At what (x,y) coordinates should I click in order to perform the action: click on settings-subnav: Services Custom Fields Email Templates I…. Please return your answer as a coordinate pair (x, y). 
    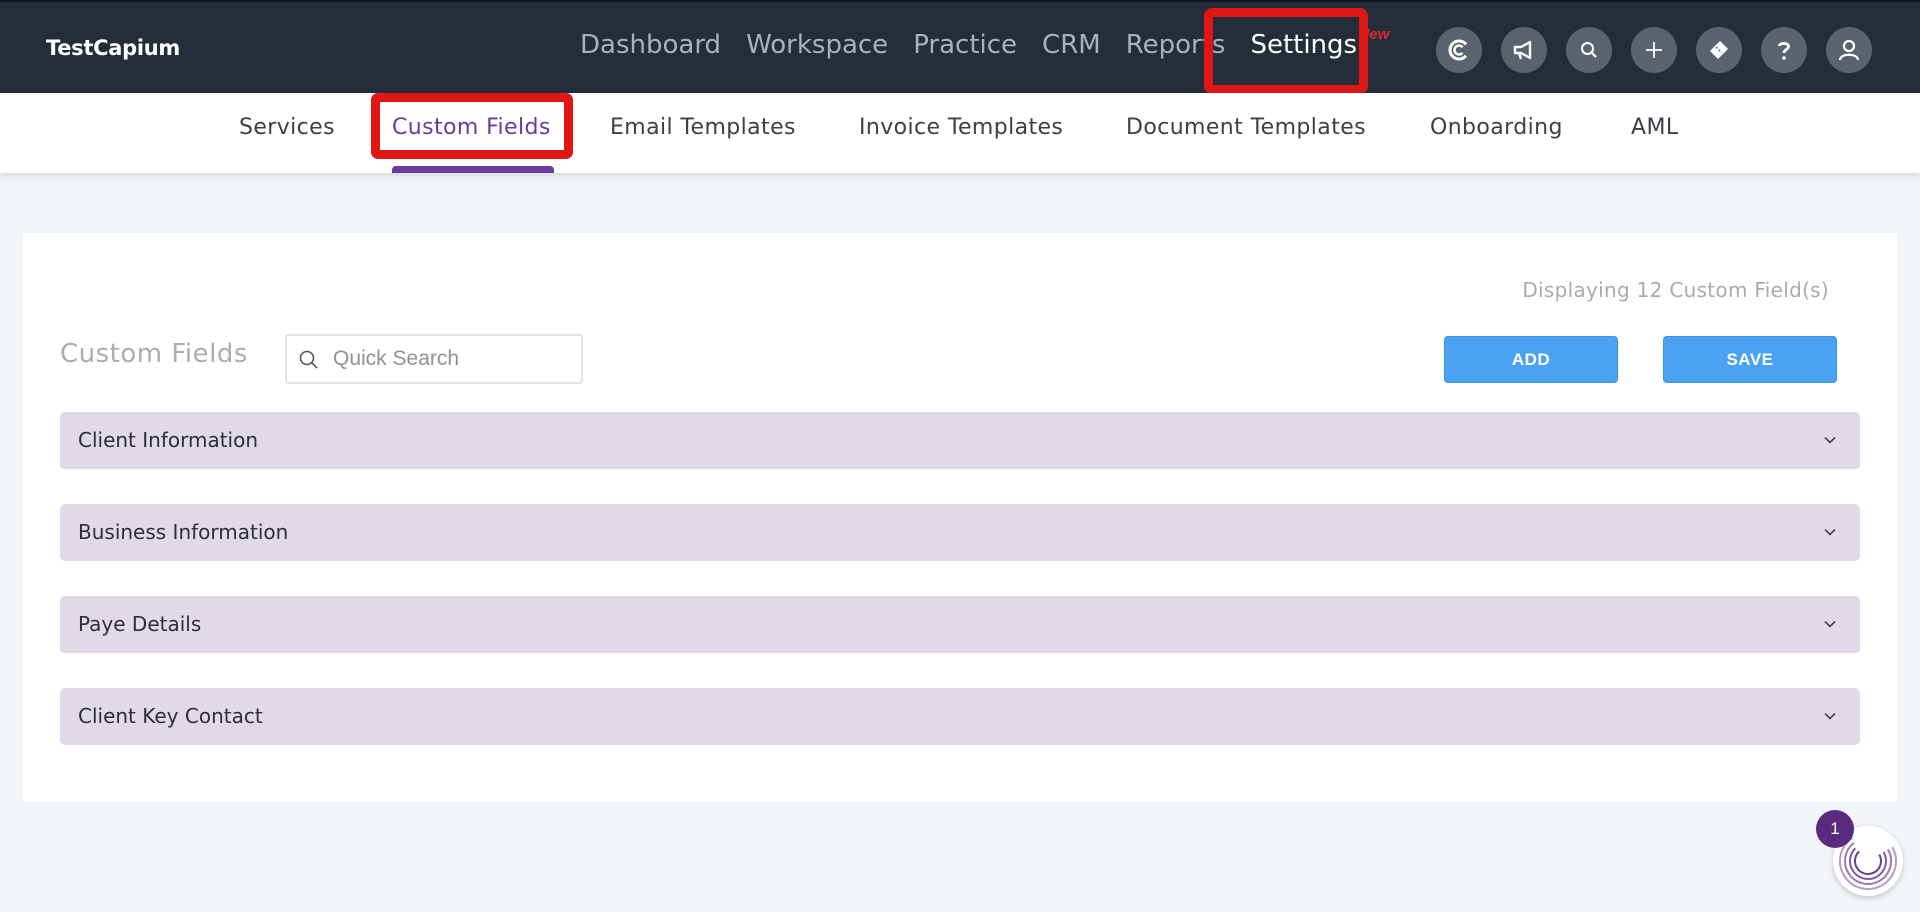
    Looking at the image, I should click on (960, 133).